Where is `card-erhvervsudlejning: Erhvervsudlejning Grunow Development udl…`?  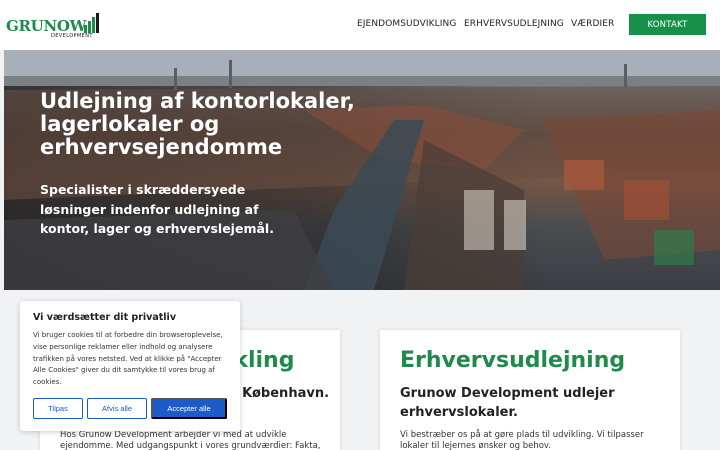 card-erhvervsudlejning: Erhvervsudlejning Grunow Development udl… is located at coordinates (530, 390).